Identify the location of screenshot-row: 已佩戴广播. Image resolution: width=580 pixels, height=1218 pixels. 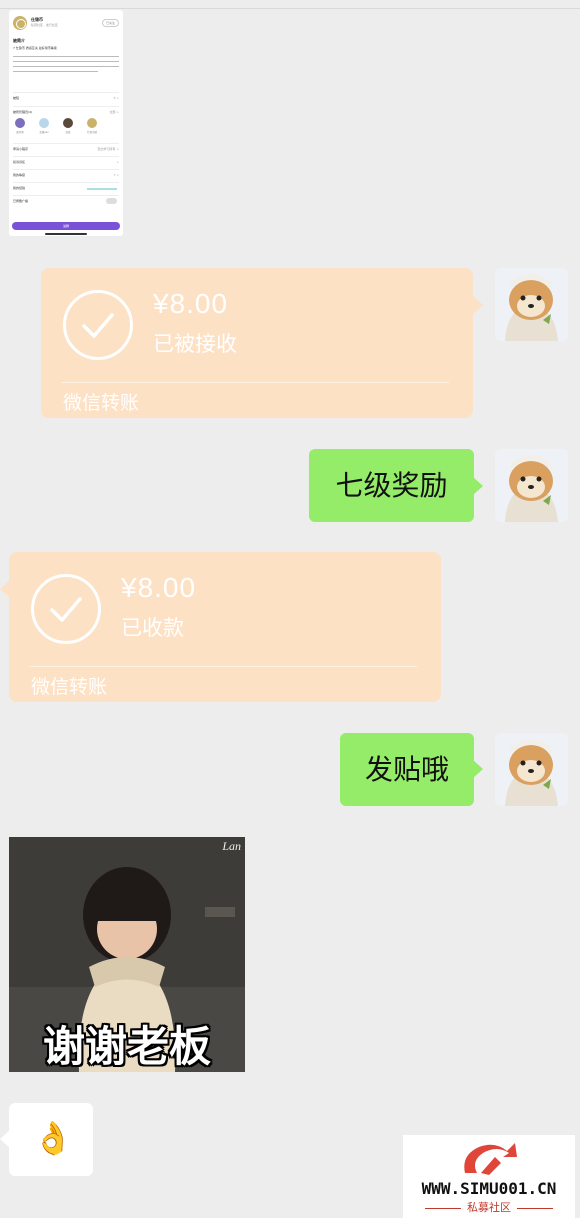
(66, 201).